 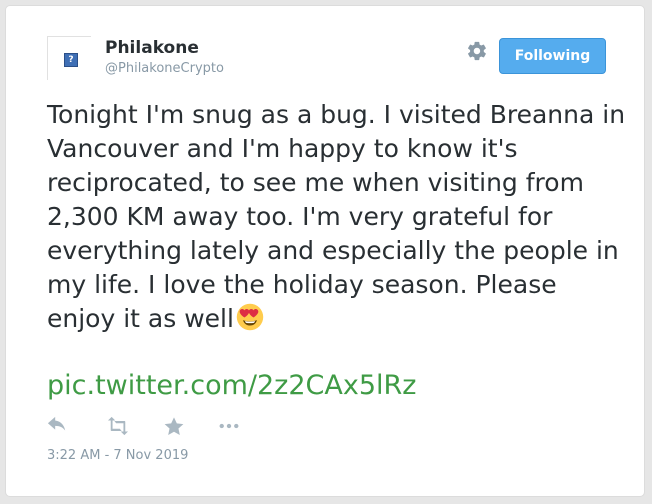 I want to click on gear-icon, so click(x=477, y=51).